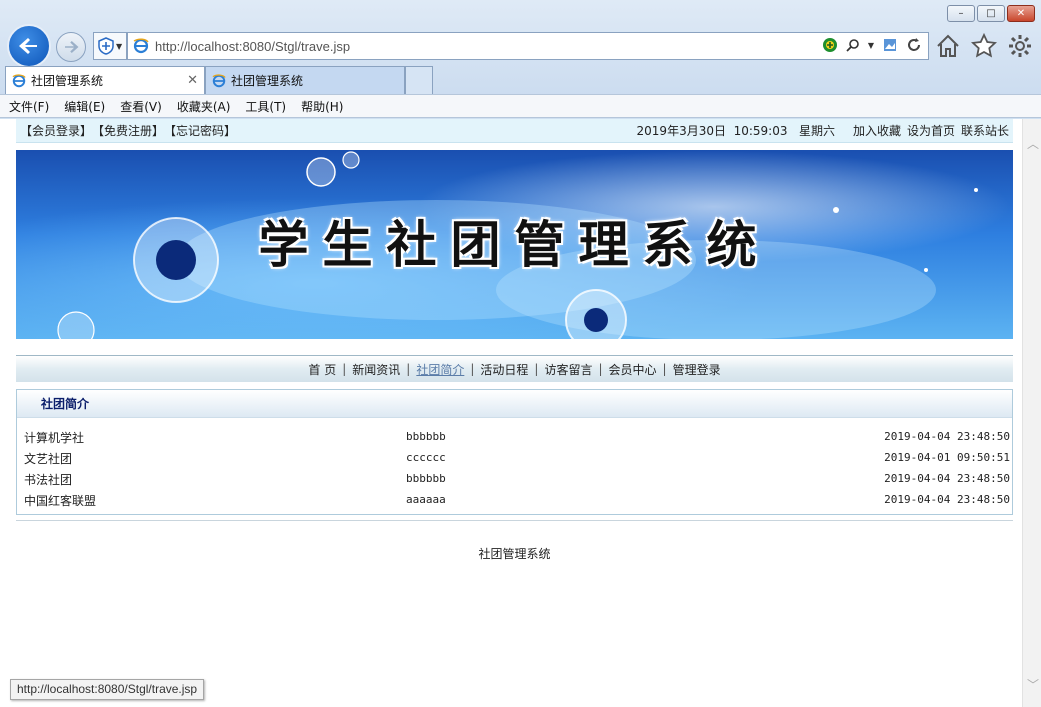 This screenshot has height=707, width=1041. I want to click on home-icon, so click(948, 46).